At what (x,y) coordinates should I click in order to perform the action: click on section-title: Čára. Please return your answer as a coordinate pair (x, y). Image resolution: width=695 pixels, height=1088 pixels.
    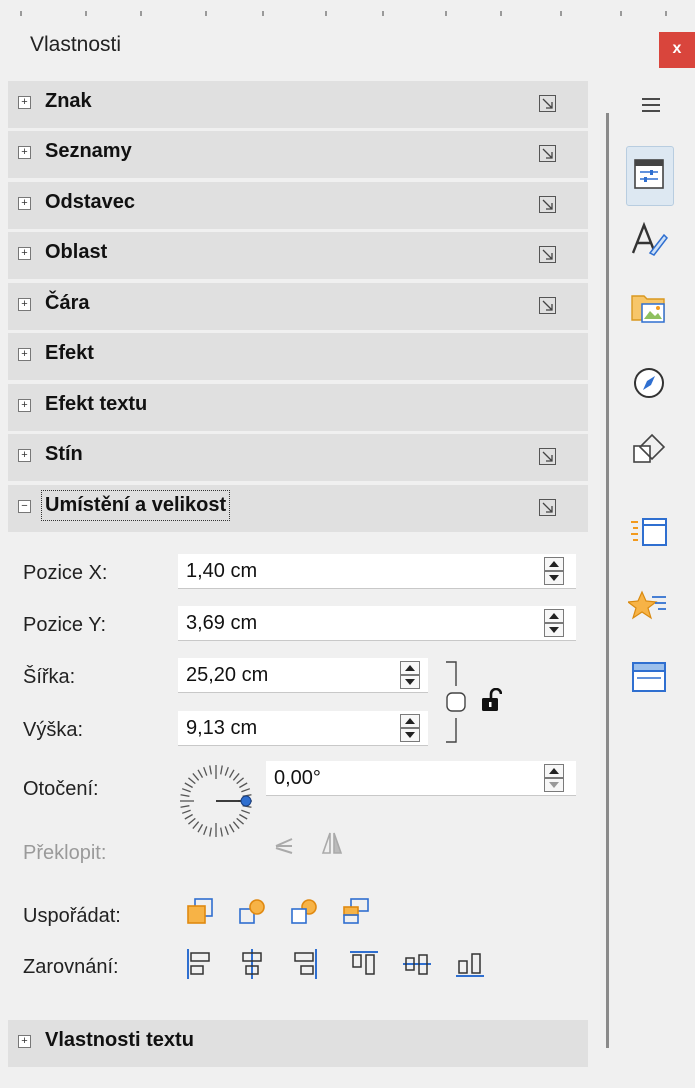
    Looking at the image, I should click on (67, 303).